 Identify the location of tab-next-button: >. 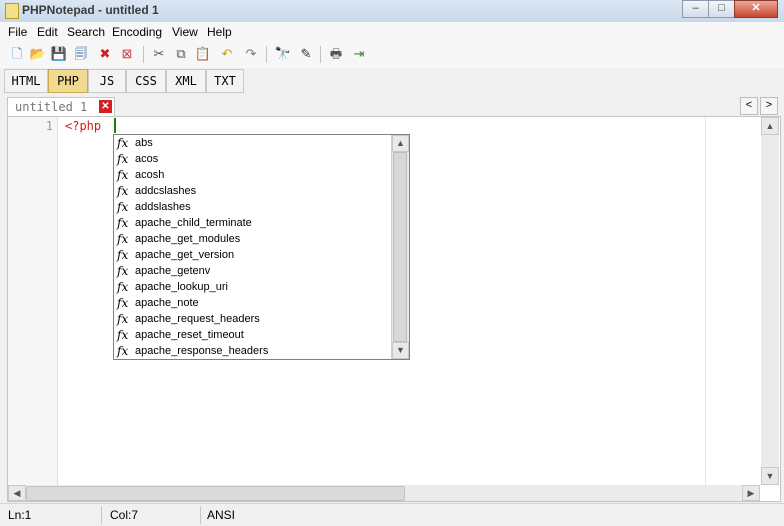
(769, 106).